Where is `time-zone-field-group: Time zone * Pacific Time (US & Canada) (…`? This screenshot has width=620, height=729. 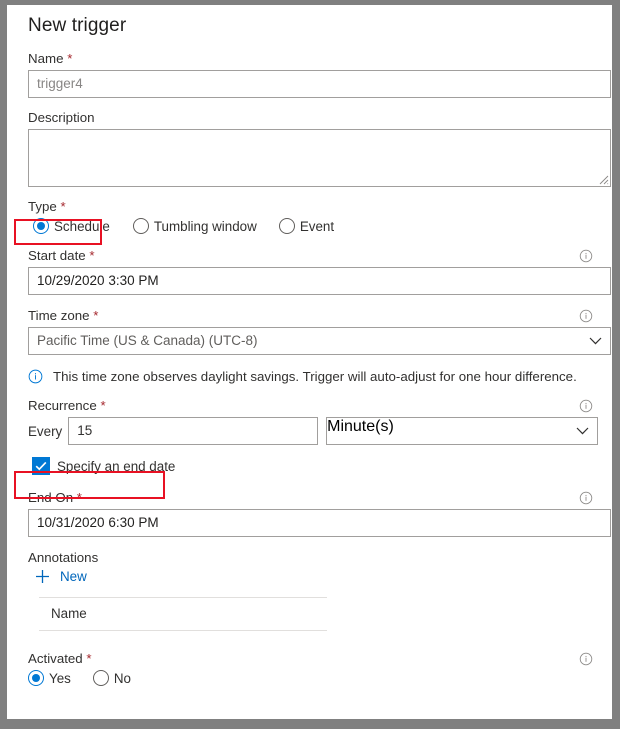 time-zone-field-group: Time zone * Pacific Time (US & Canada) (… is located at coordinates (319, 331).